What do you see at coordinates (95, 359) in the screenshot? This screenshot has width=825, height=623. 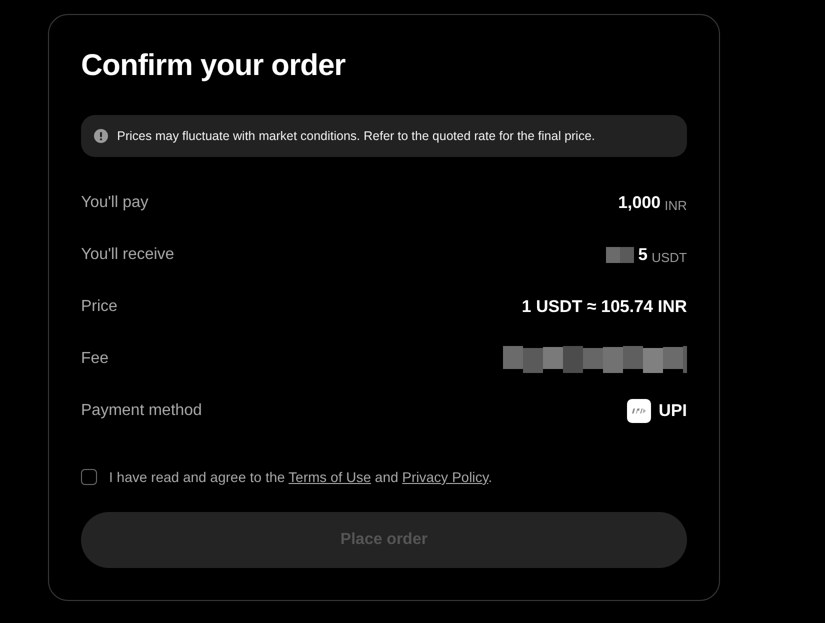 I see `detail-label: Fee` at bounding box center [95, 359].